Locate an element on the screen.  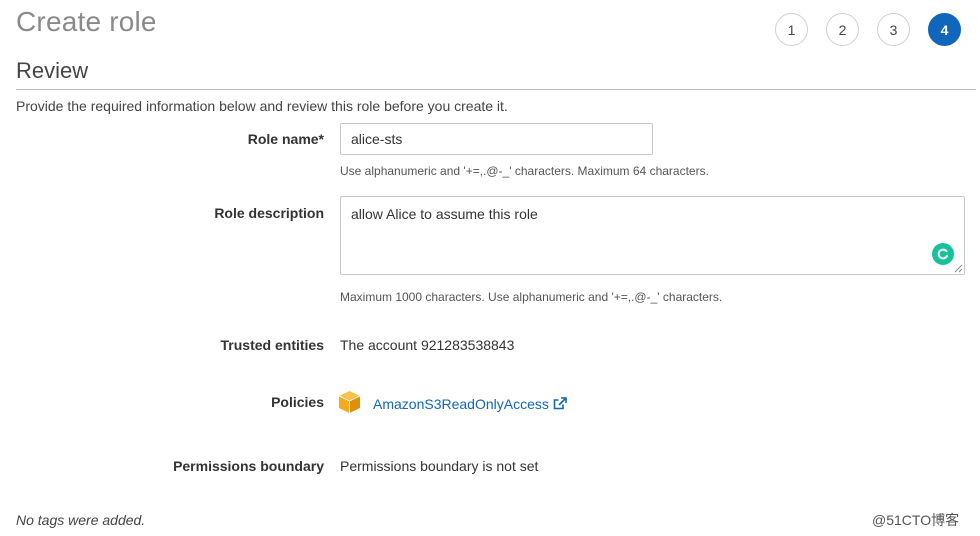
role-description-label: Role description is located at coordinates (269, 213).